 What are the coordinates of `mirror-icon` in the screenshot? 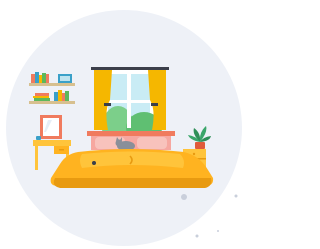 It's located at (51, 127).